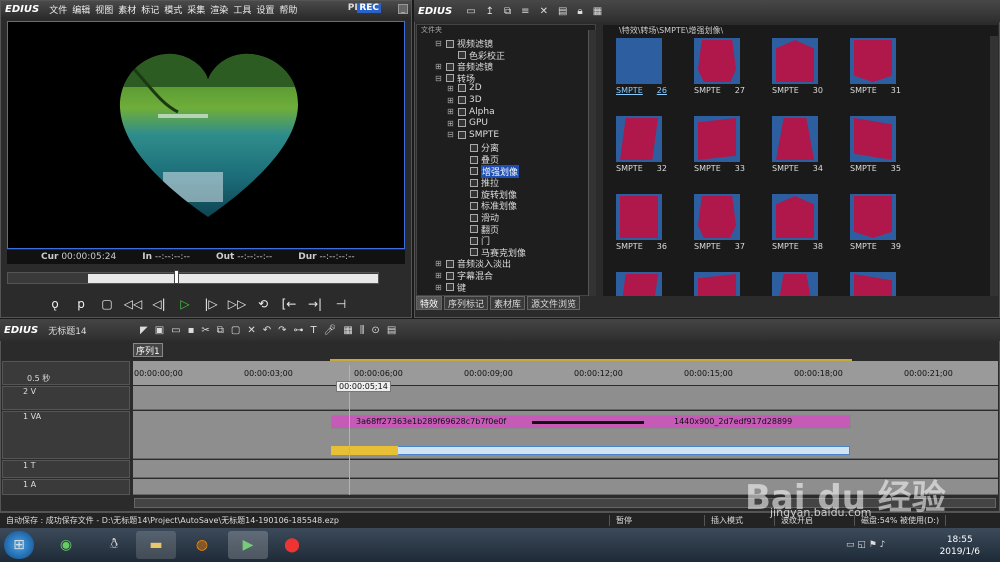 Image resolution: width=1000 pixels, height=562 pixels. Describe the element at coordinates (66, 373) in the screenshot. I see `zoom-control: 0.5 秒` at that location.